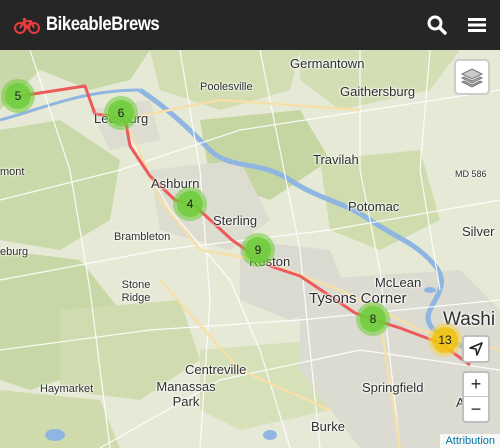 The image size is (500, 448). I want to click on brewery-cluster: 4, so click(190, 204).